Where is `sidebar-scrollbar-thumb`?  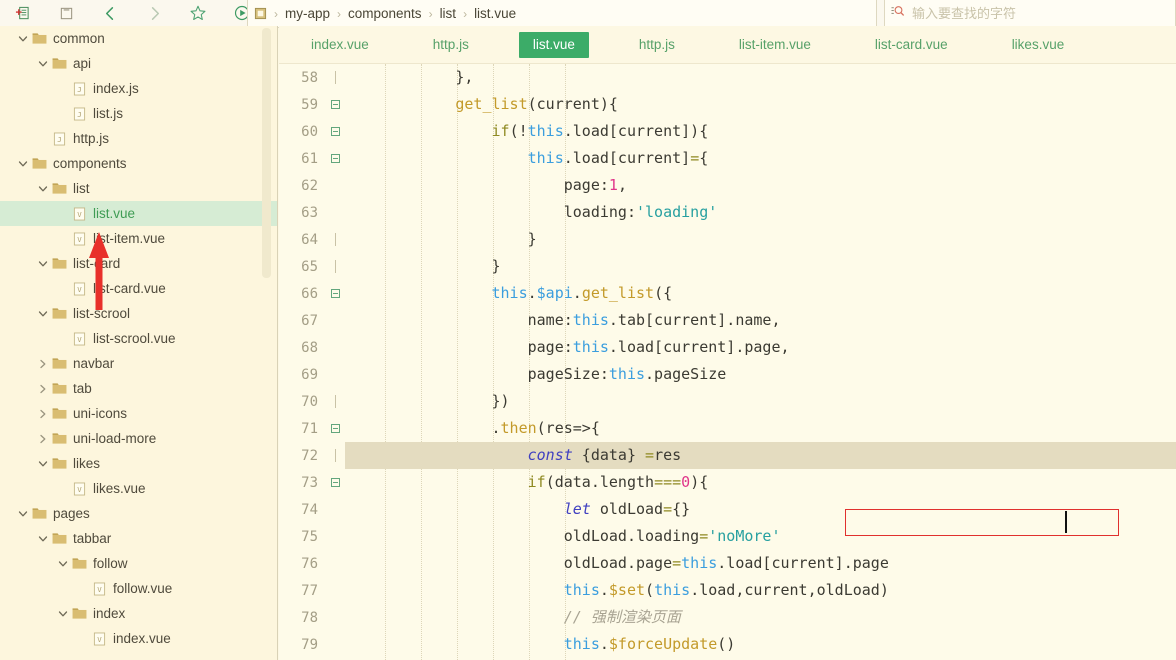 sidebar-scrollbar-thumb is located at coordinates (266, 153).